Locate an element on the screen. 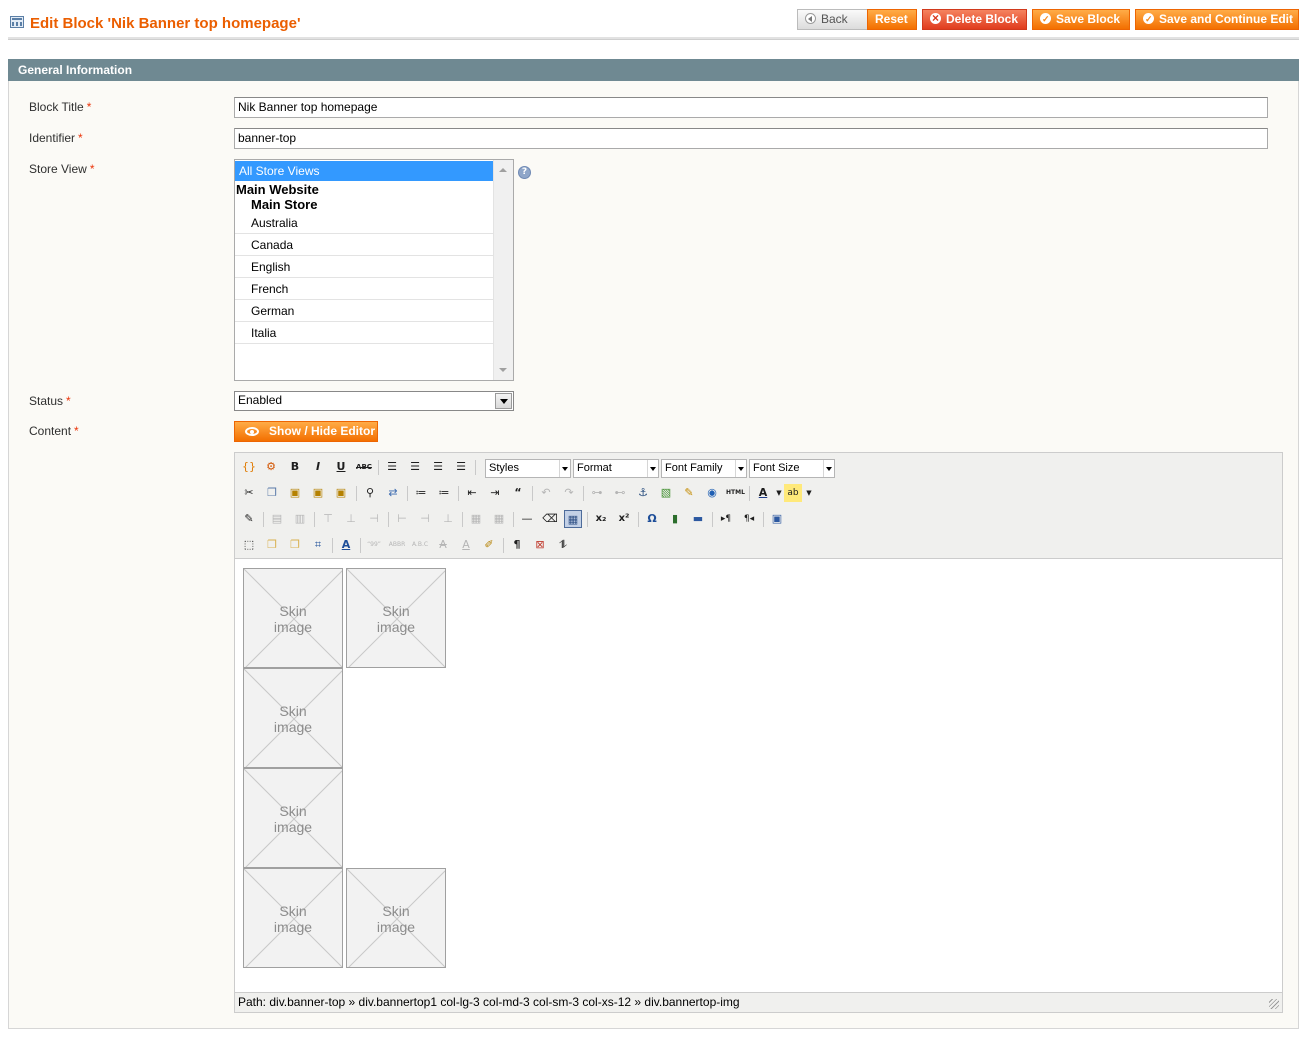 This screenshot has height=1037, width=1307. abbr-icon: ABBR is located at coordinates (397, 545).